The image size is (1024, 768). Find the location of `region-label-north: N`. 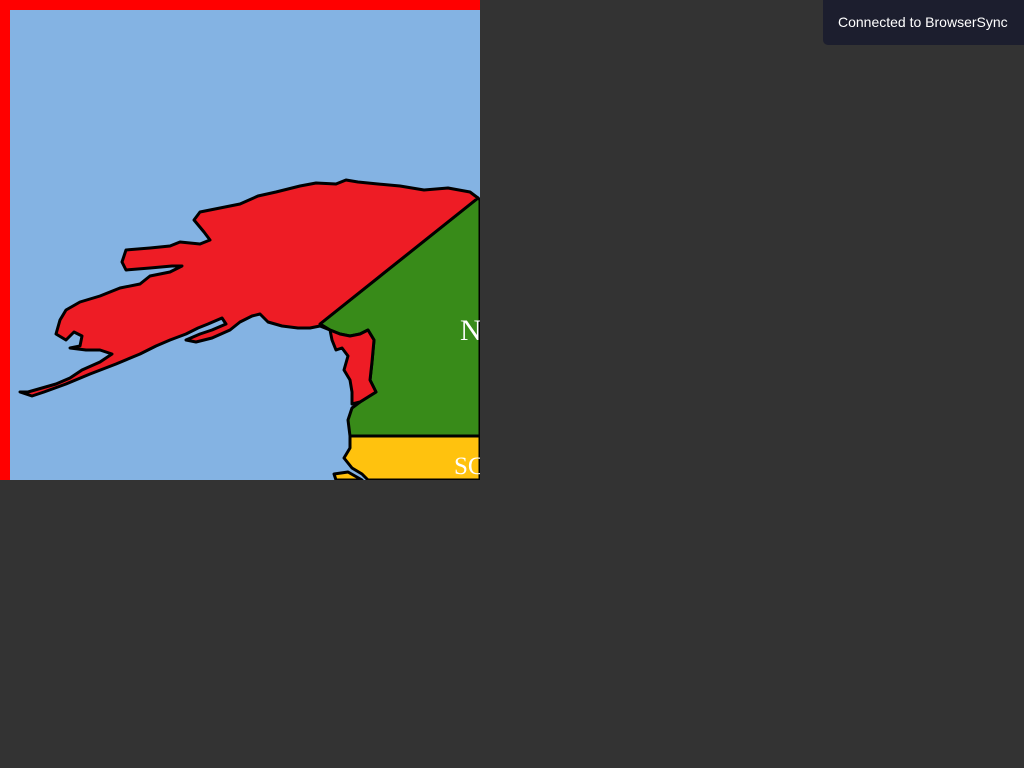

region-label-north: N is located at coordinates (470, 330).